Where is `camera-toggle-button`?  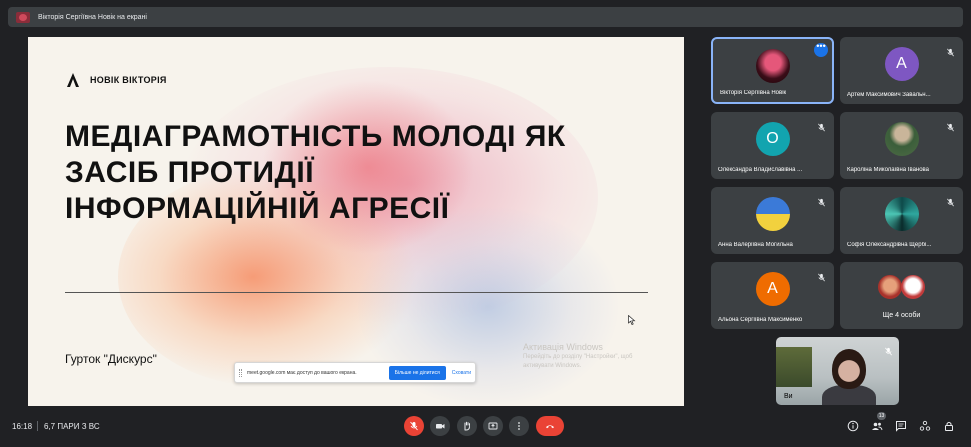
camera-toggle-button is located at coordinates (440, 426).